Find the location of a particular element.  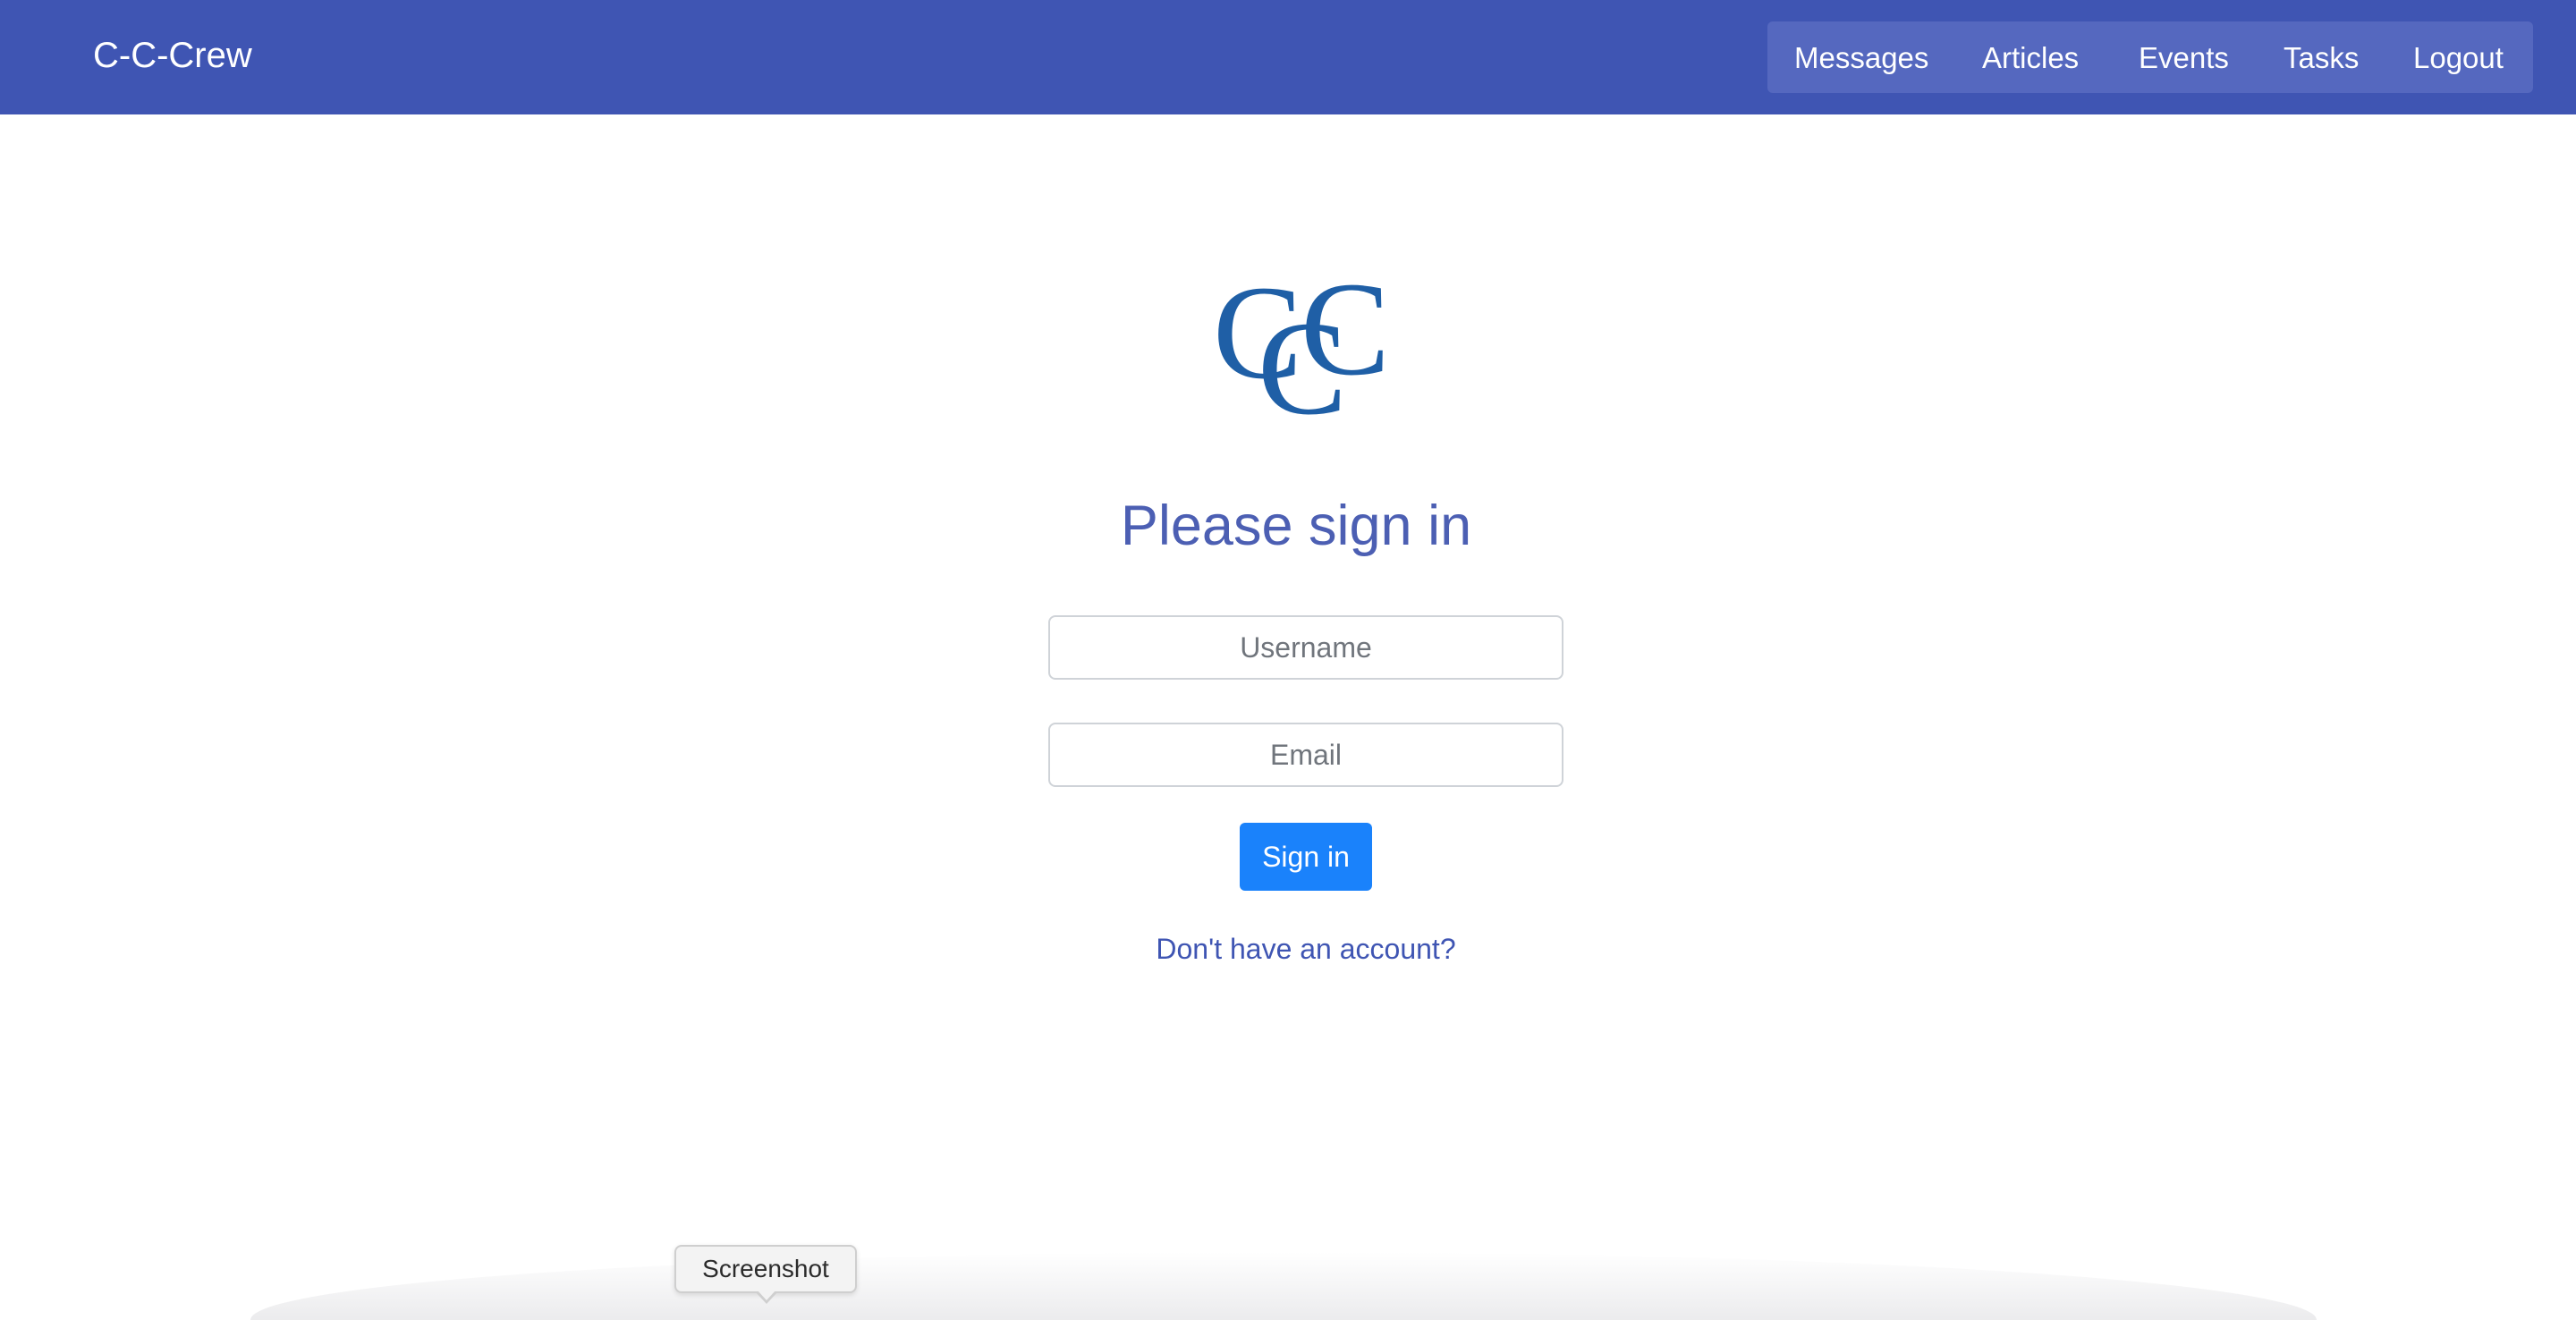

svg-text: C is located at coordinates (1345, 337).